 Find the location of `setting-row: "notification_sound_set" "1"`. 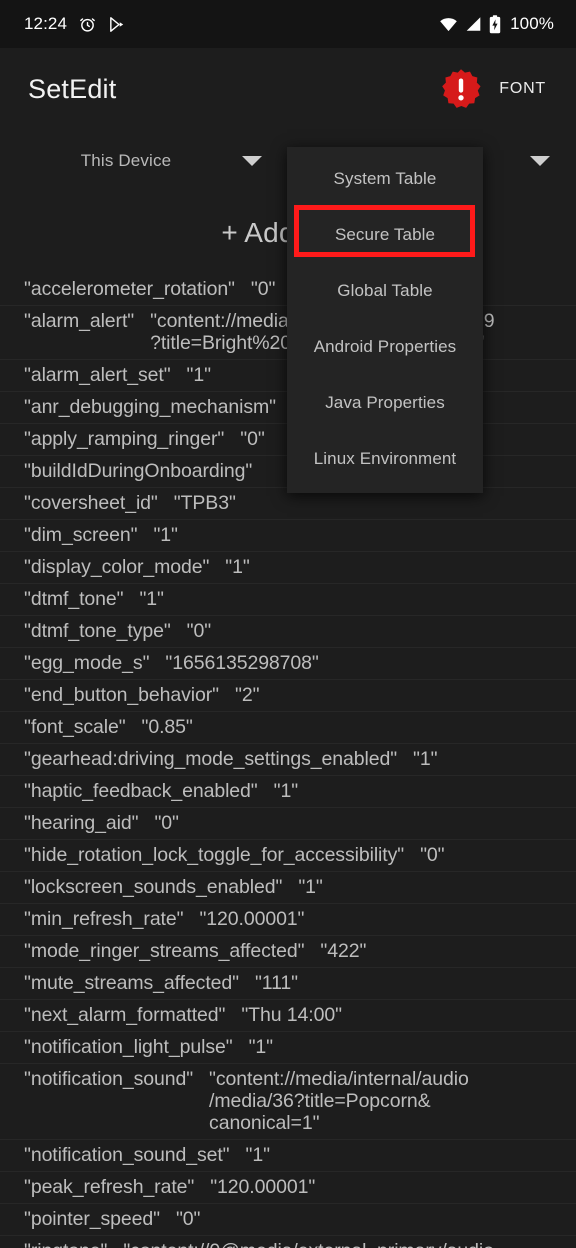

setting-row: "notification_sound_set" "1" is located at coordinates (288, 1156).